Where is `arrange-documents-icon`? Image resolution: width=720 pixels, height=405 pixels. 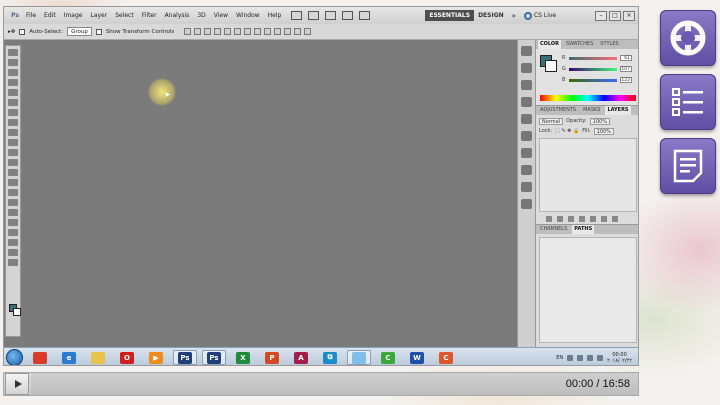
arrange-documents-icon is located at coordinates (348, 15).